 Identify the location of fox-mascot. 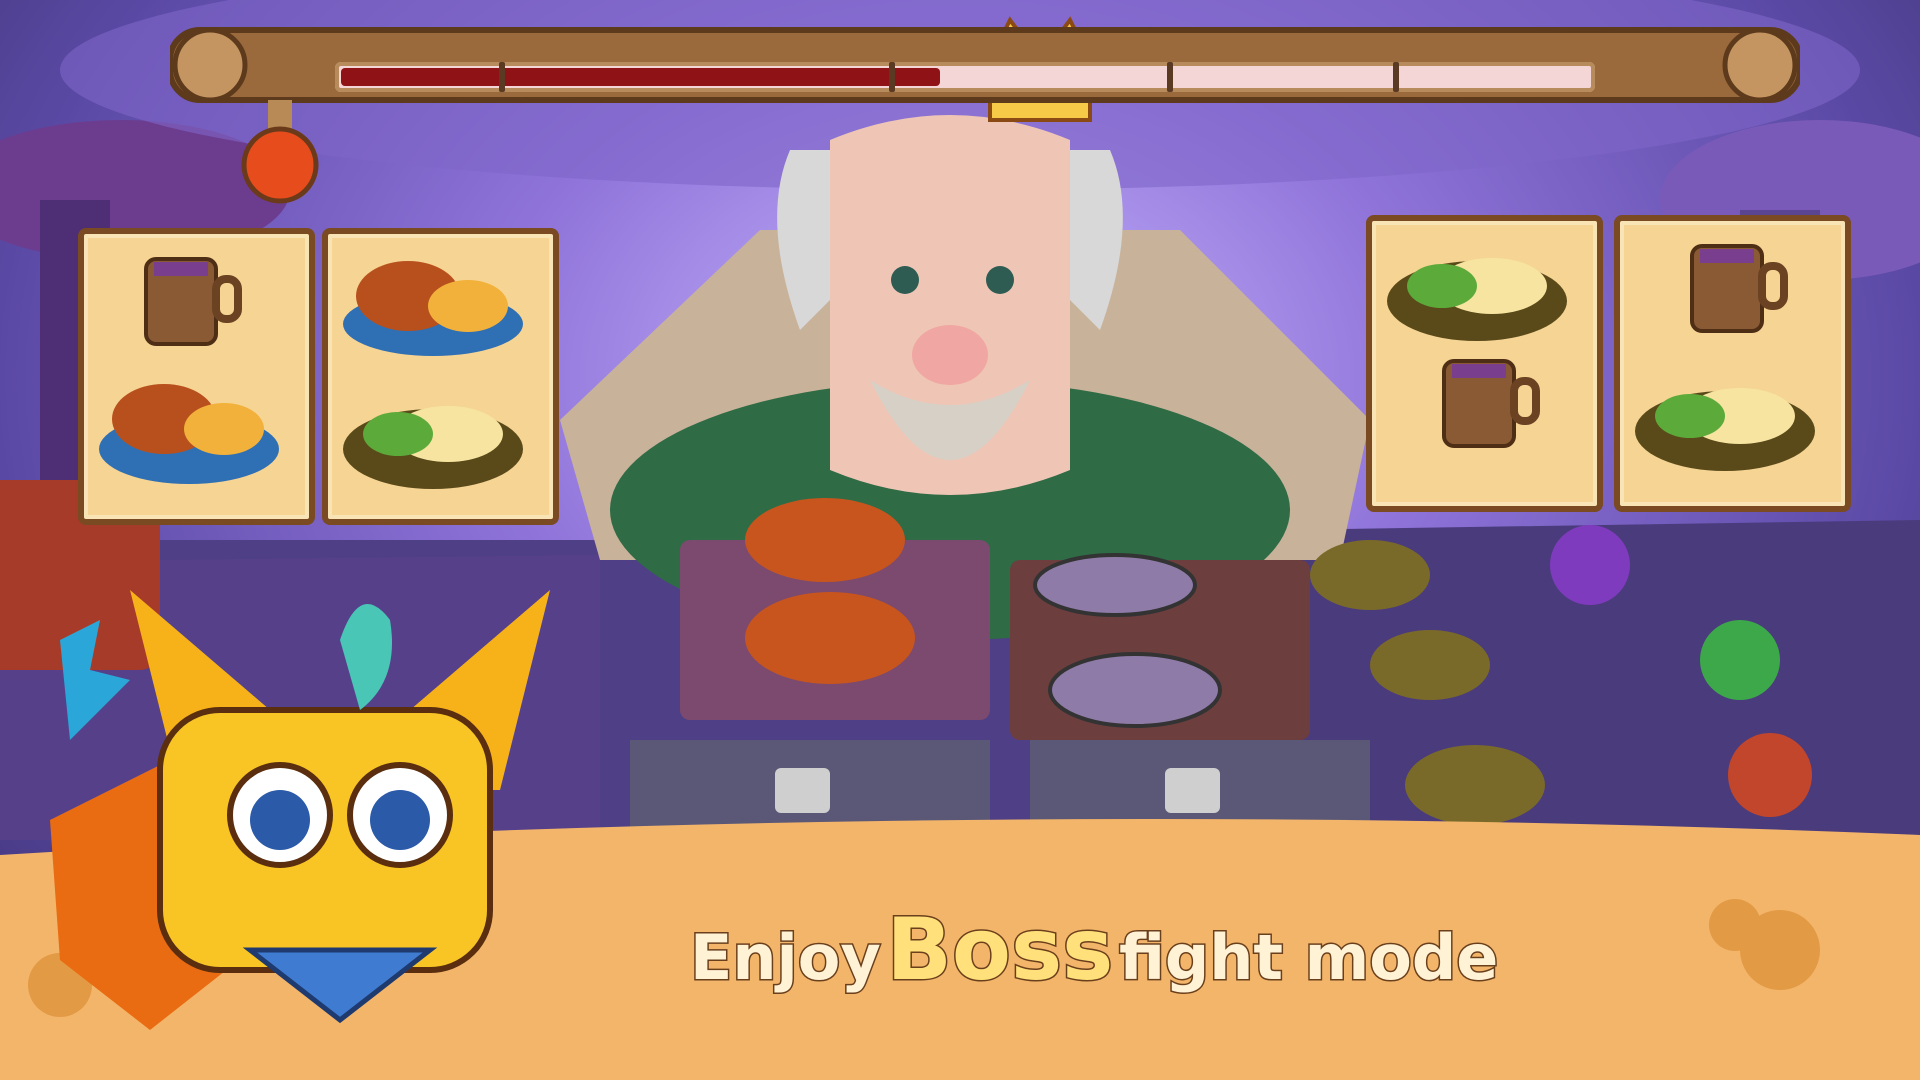
(300, 810).